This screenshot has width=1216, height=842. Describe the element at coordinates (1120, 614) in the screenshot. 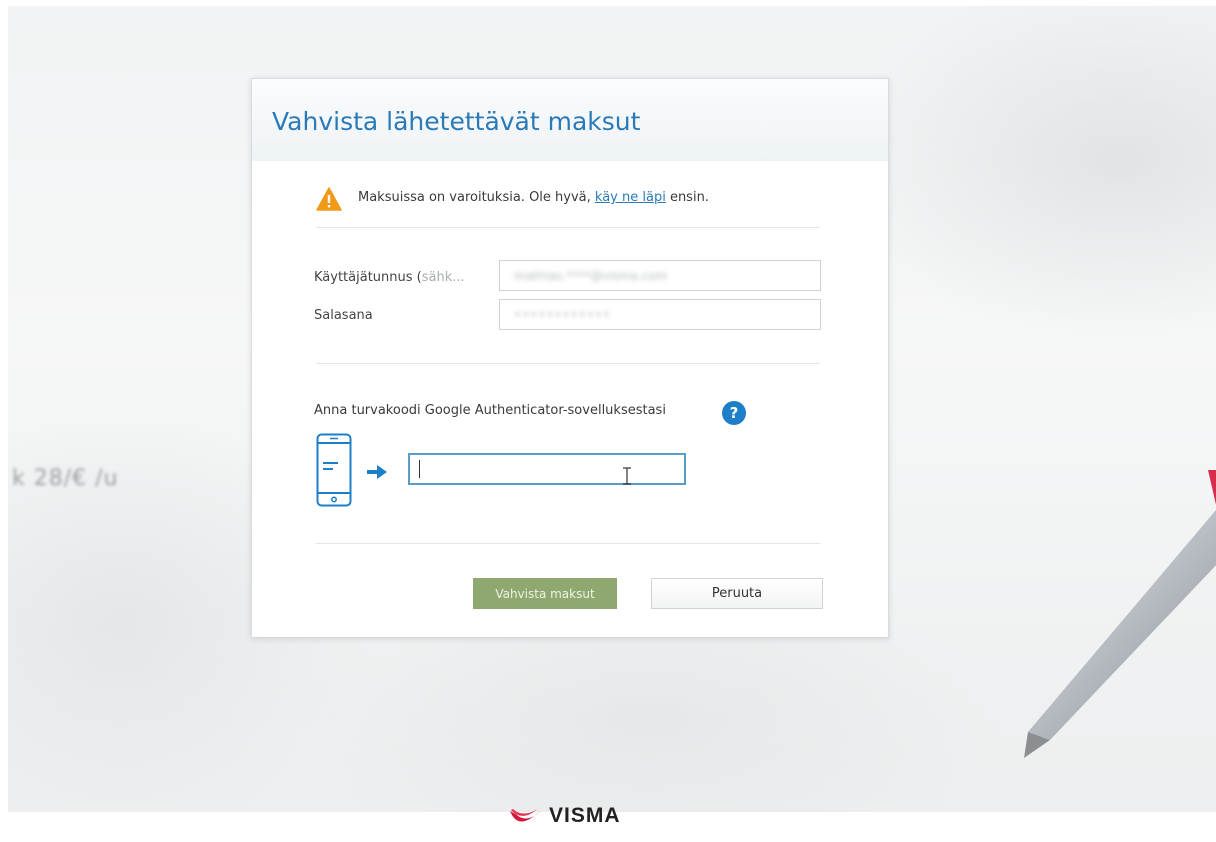

I see `pen-image` at that location.